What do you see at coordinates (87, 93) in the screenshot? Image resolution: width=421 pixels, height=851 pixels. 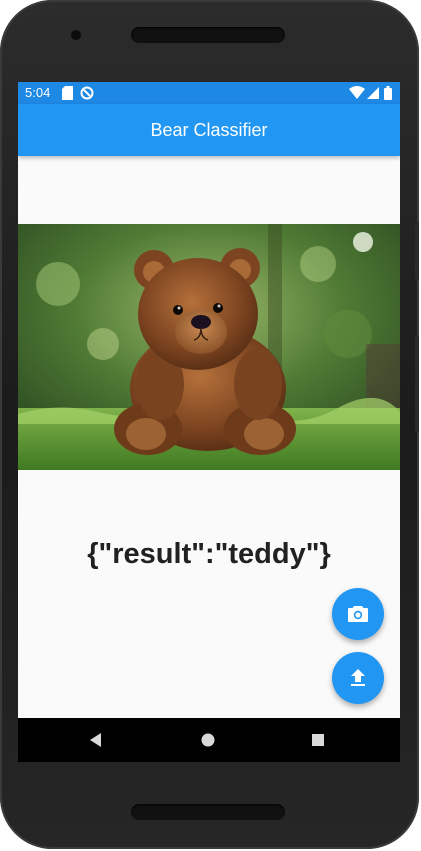 I see `sync-icon` at bounding box center [87, 93].